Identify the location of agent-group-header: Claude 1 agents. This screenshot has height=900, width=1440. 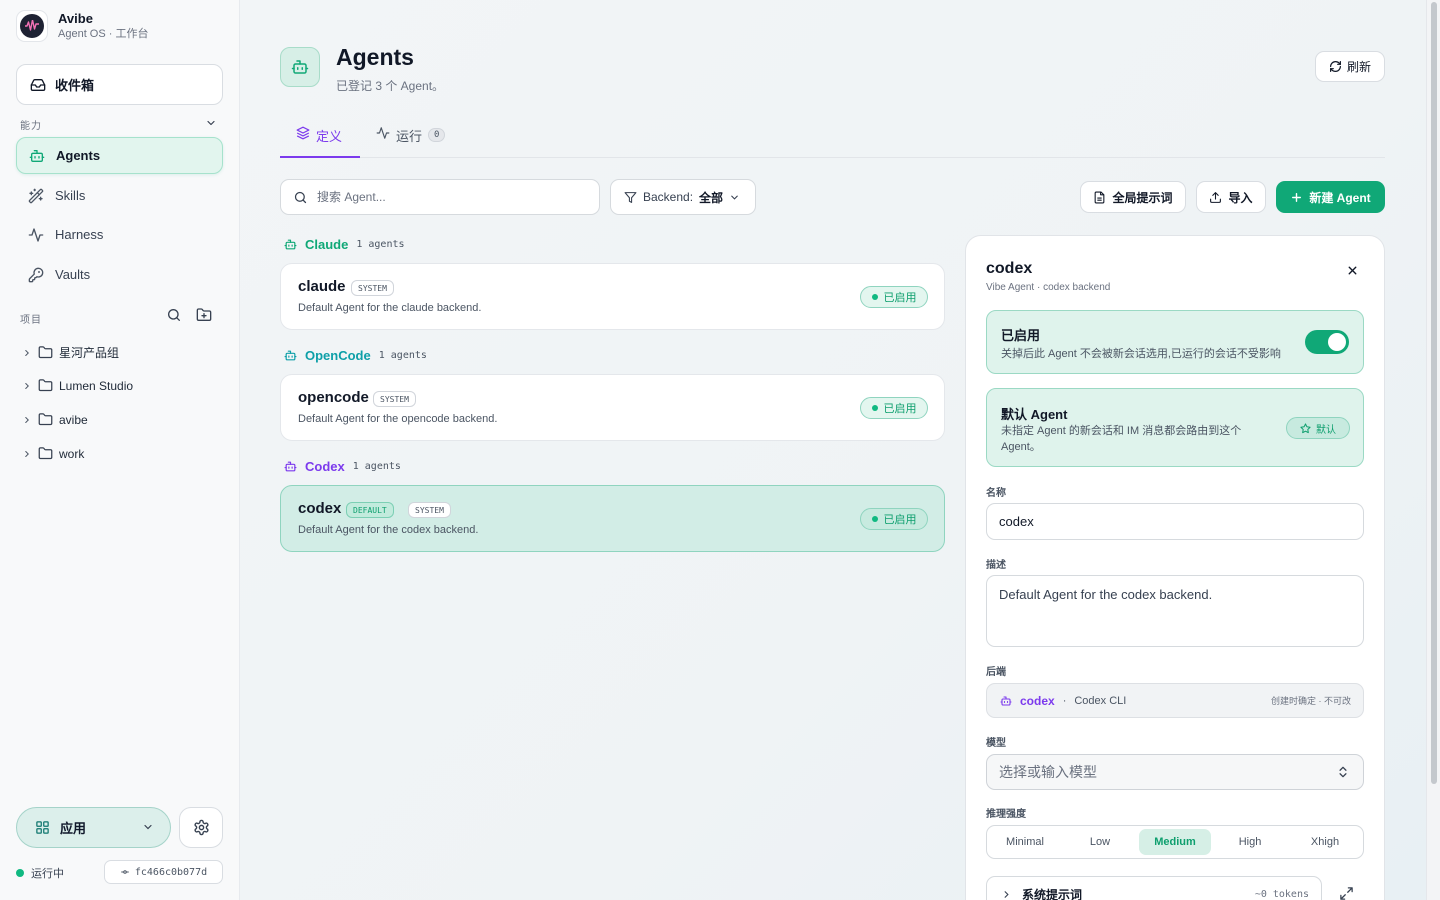
(344, 244).